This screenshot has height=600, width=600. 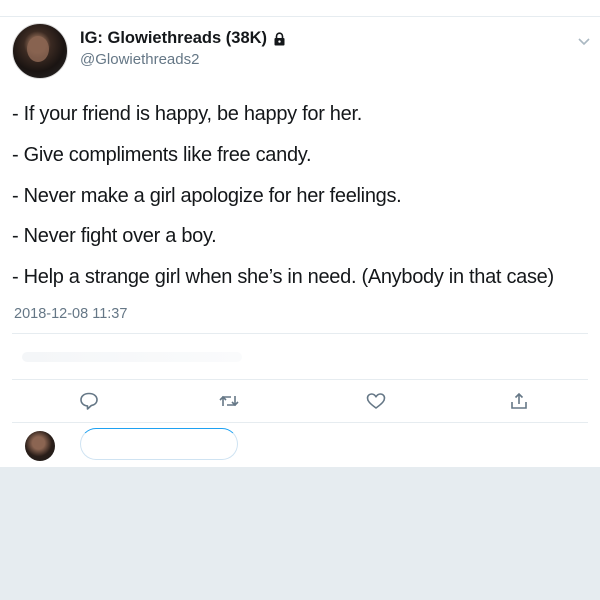 What do you see at coordinates (70, 314) in the screenshot?
I see `tweet-timestamp: 2018-12-08 11:37` at bounding box center [70, 314].